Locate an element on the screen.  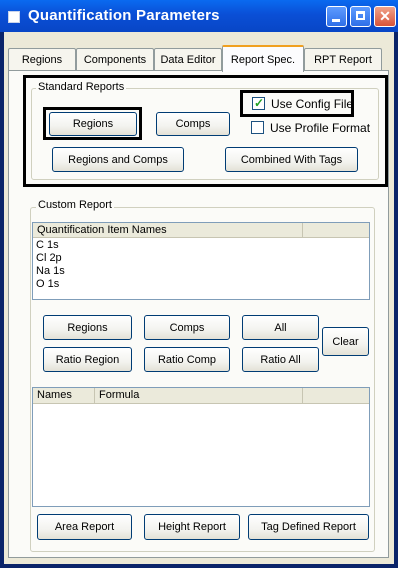
tag-defined-report-button: Tag Defined Report is located at coordinates (308, 527).